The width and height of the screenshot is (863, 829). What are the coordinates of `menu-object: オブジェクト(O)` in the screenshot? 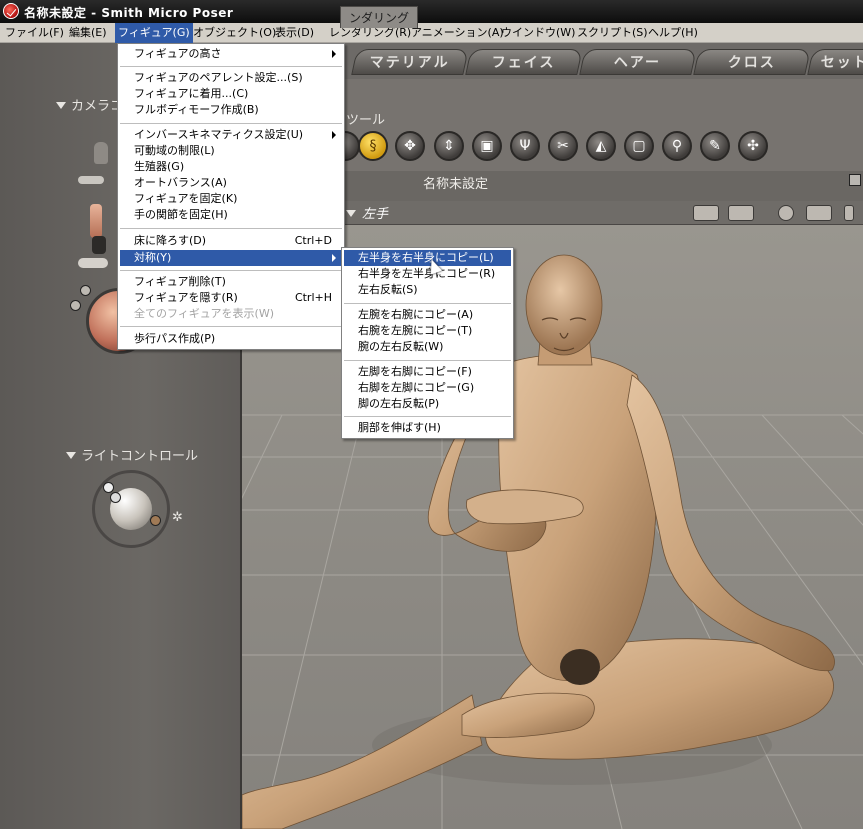 It's located at (234, 33).